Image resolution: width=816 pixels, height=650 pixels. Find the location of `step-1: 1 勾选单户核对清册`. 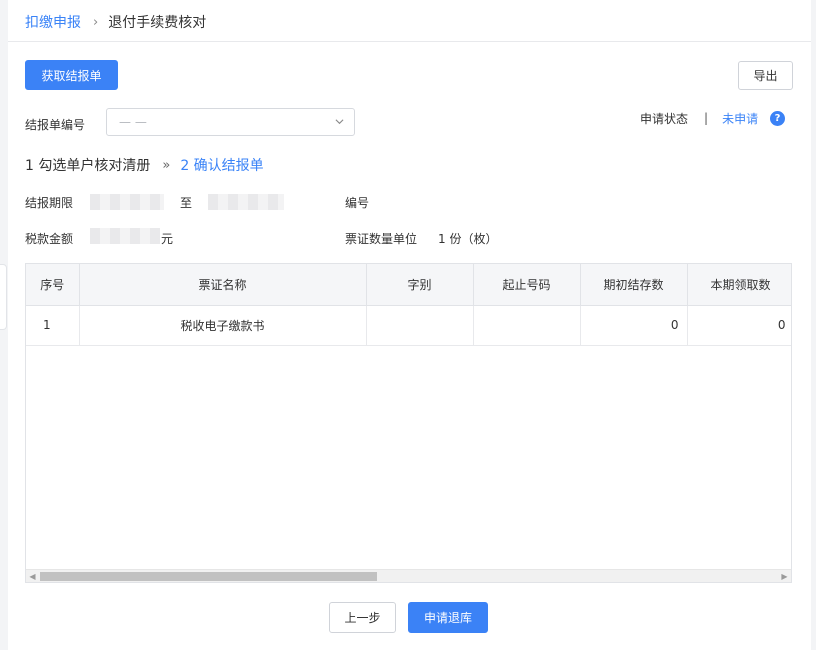

step-1: 1 勾选单户核对清册 is located at coordinates (87, 165).